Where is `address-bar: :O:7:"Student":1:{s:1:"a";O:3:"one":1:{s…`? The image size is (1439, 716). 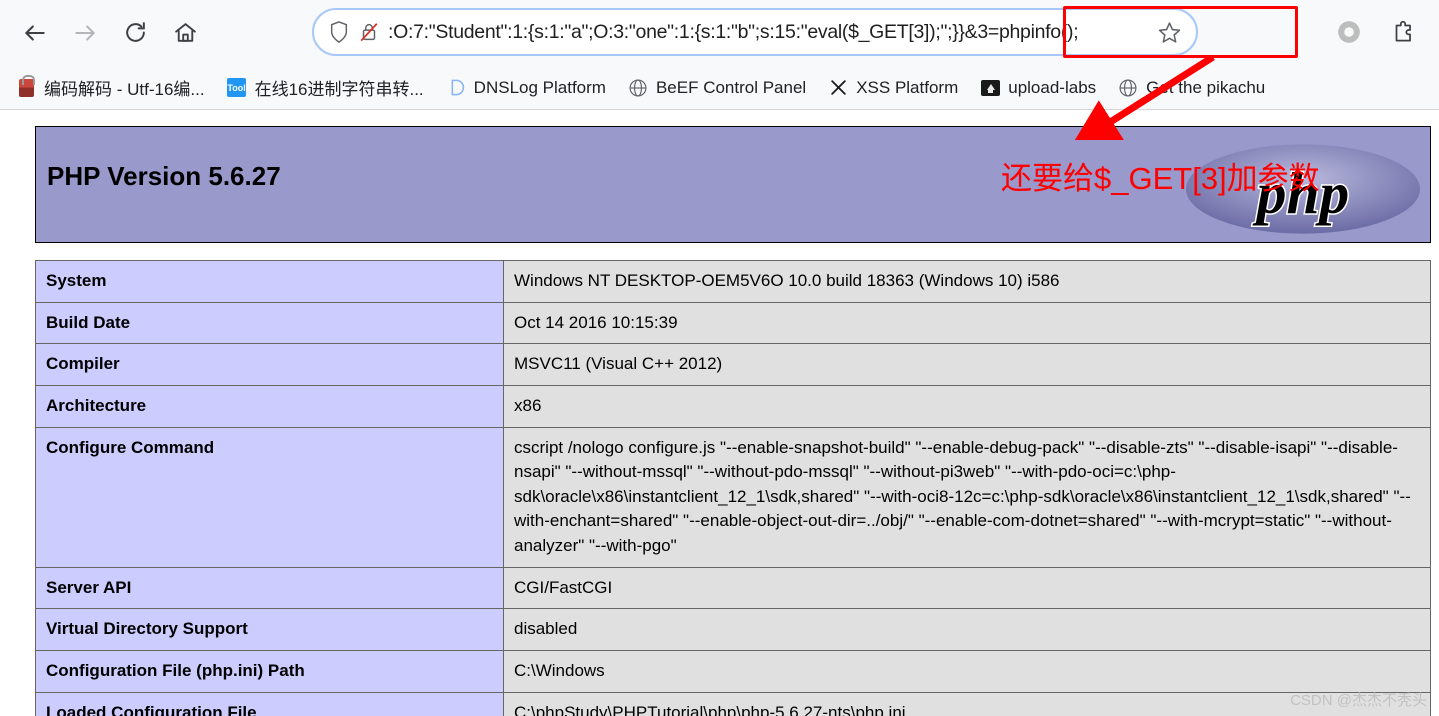 address-bar: :O:7:"Student":1:{s:1:"a";O:3:"one":1:{s… is located at coordinates (755, 32).